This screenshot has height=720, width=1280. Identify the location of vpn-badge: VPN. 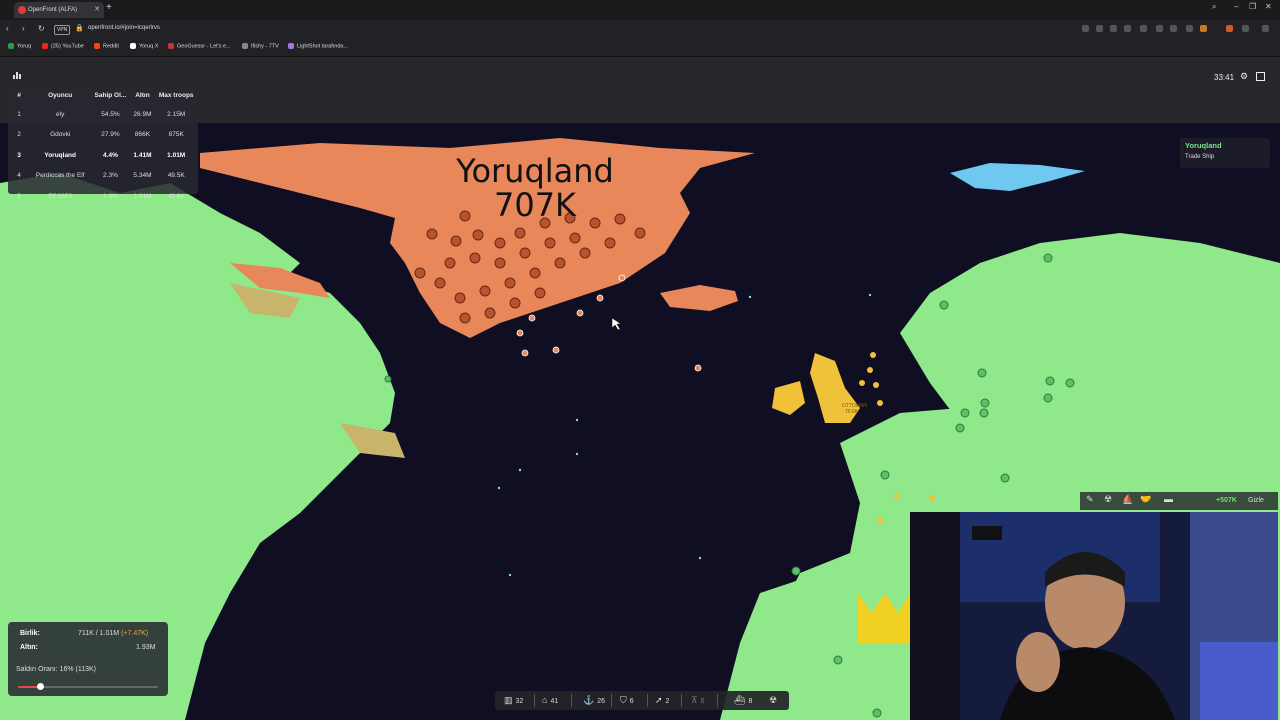
(62, 30).